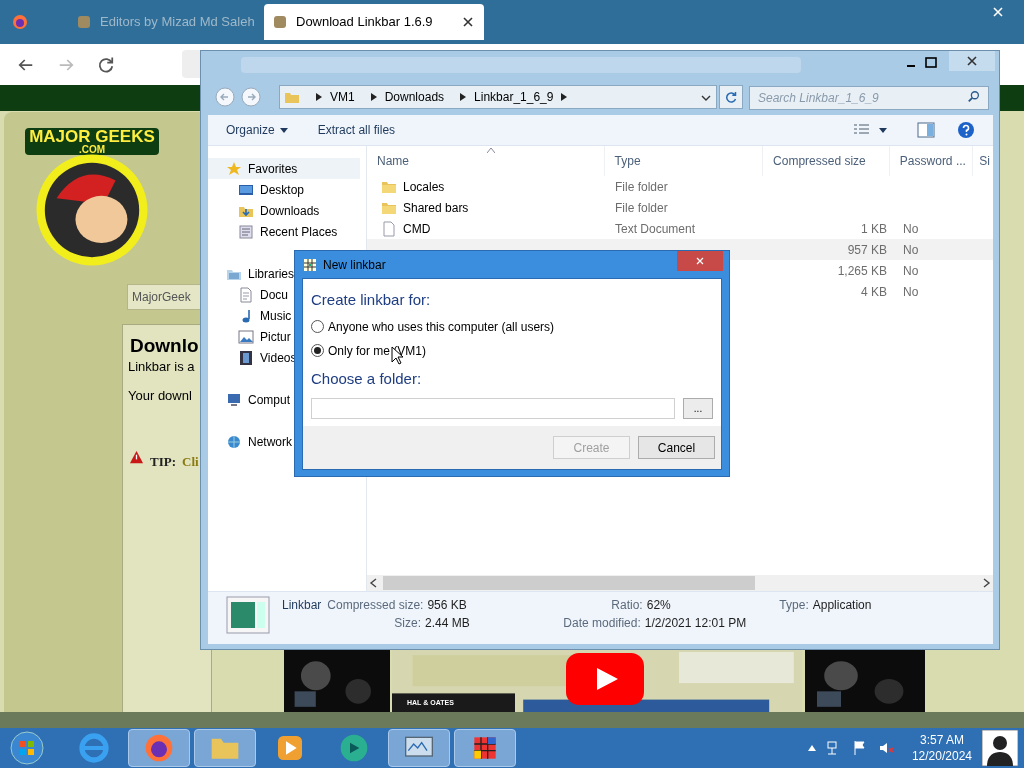  I want to click on breadcrumb-item: Downloads, so click(414, 97).